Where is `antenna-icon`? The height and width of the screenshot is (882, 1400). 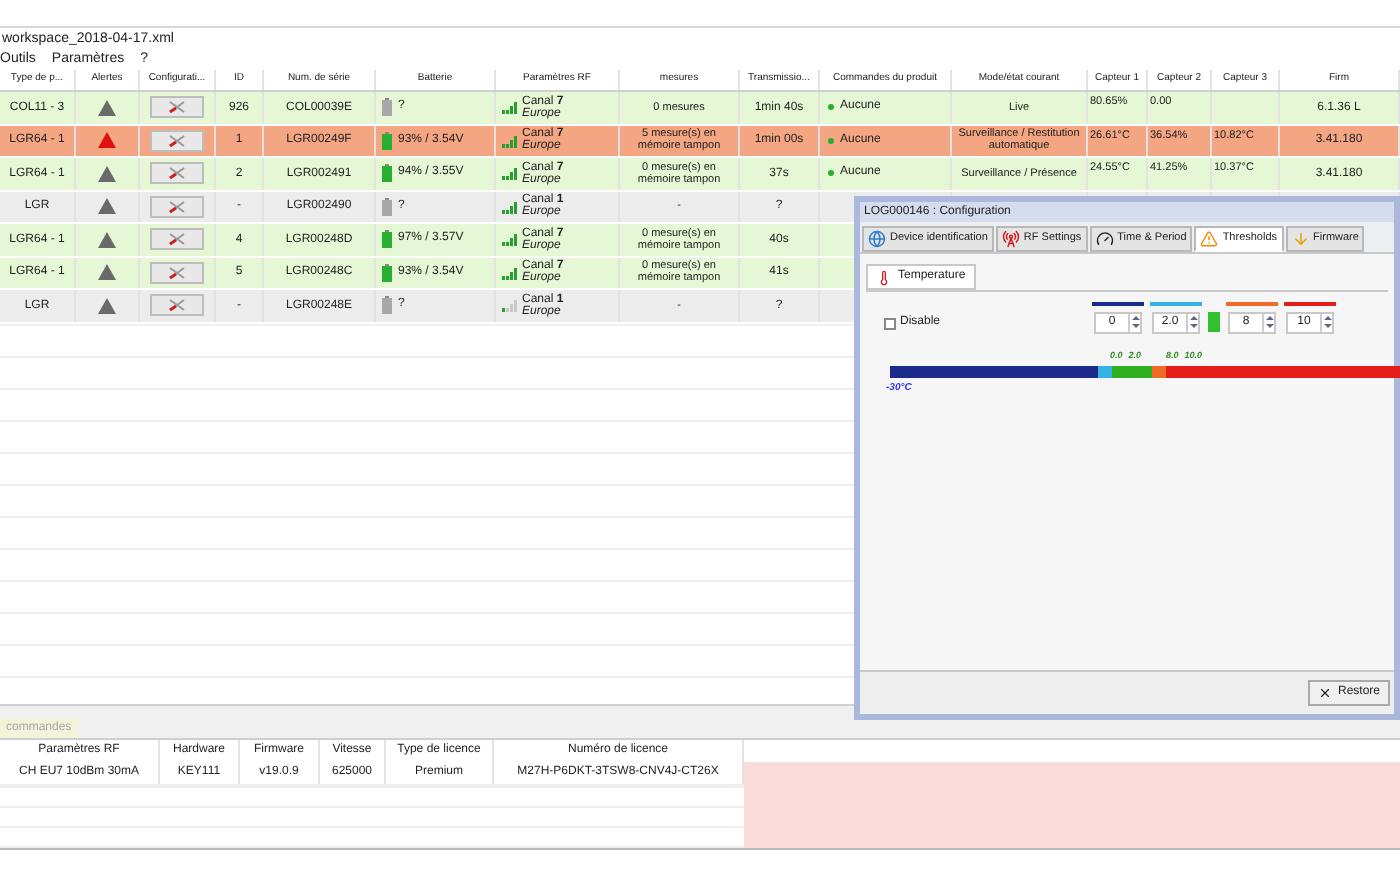
antenna-icon is located at coordinates (1010, 239).